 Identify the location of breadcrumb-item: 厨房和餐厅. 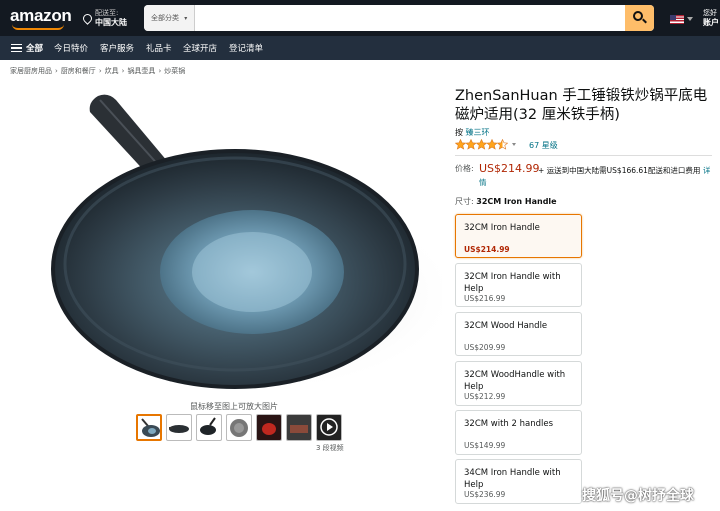
(78, 71).